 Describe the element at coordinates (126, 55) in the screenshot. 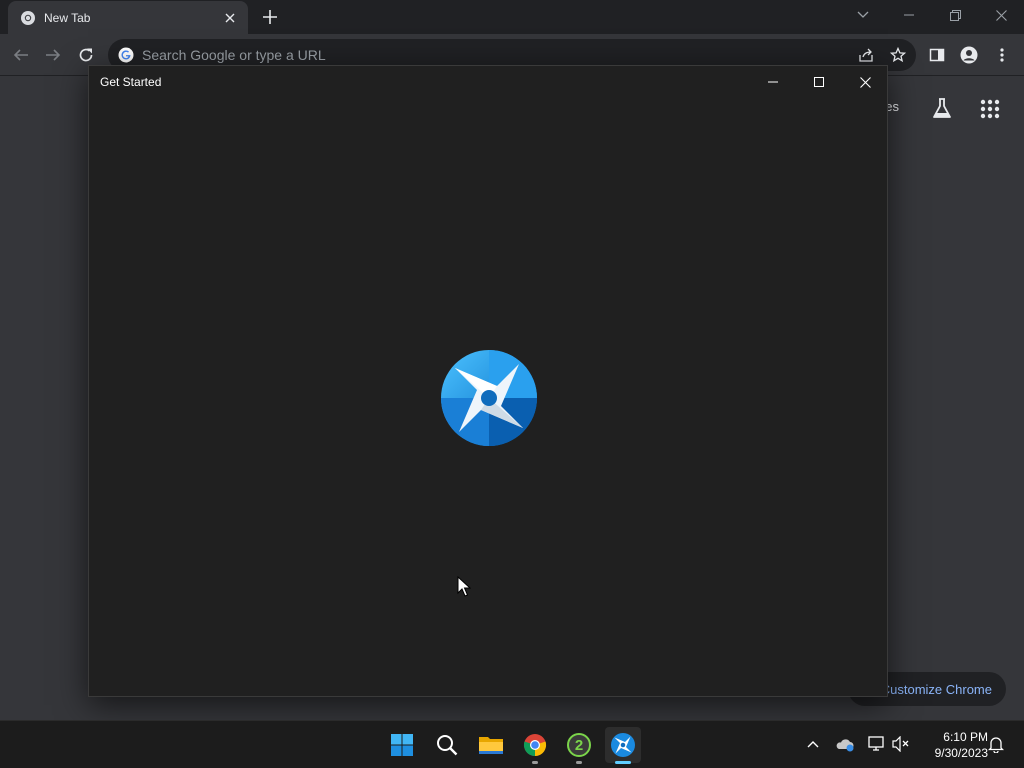

I see `google-icon` at that location.